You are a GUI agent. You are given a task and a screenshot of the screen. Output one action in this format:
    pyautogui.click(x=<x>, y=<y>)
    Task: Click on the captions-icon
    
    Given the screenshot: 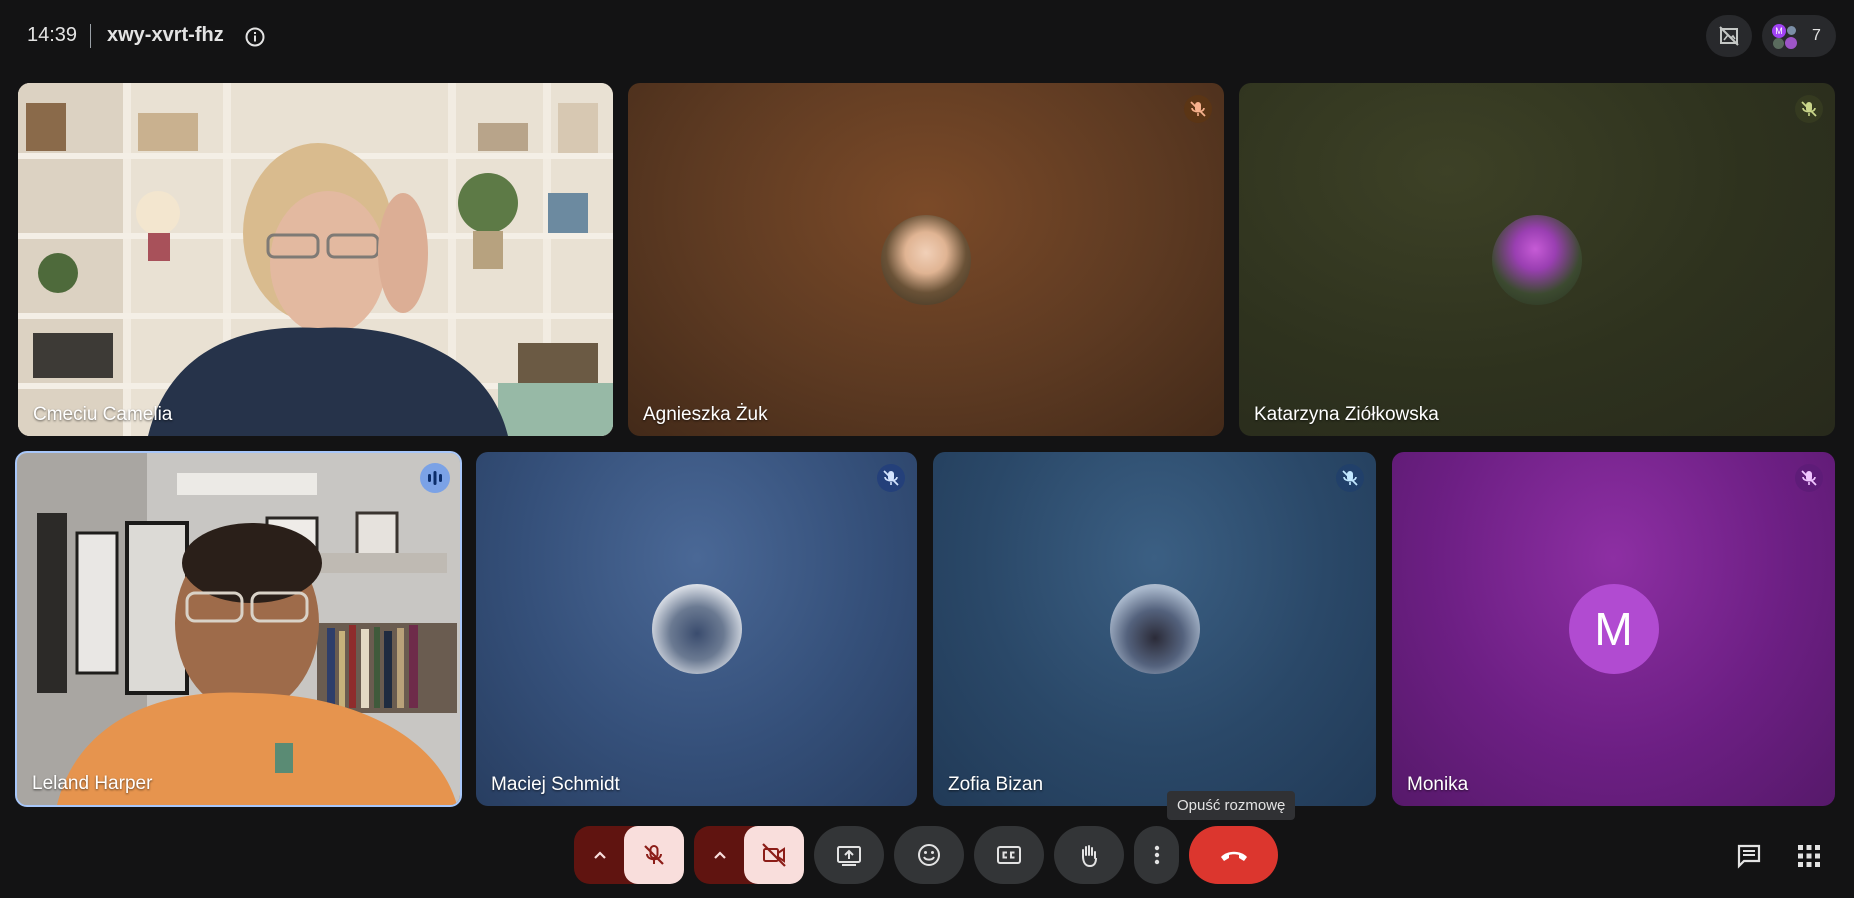 What is the action you would take?
    pyautogui.click(x=1009, y=855)
    